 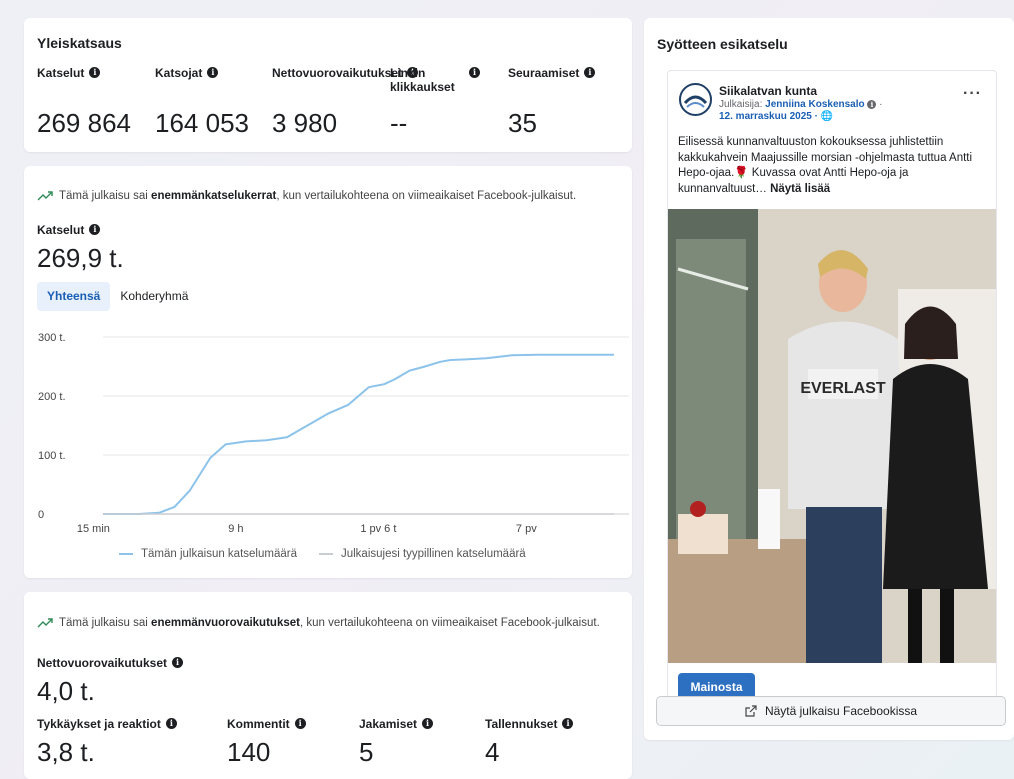 What do you see at coordinates (220, 102) in the screenshot?
I see `metric-viewers: Katsojat i 164 053` at bounding box center [220, 102].